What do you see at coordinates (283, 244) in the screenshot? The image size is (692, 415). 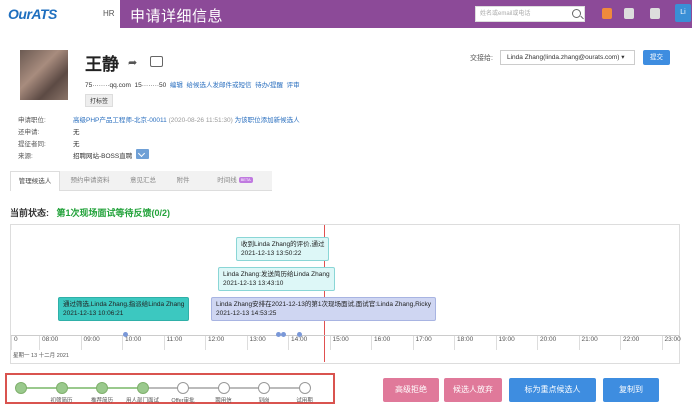 I see `event-text: 收到Linda Zhang的评价,通过` at bounding box center [283, 244].